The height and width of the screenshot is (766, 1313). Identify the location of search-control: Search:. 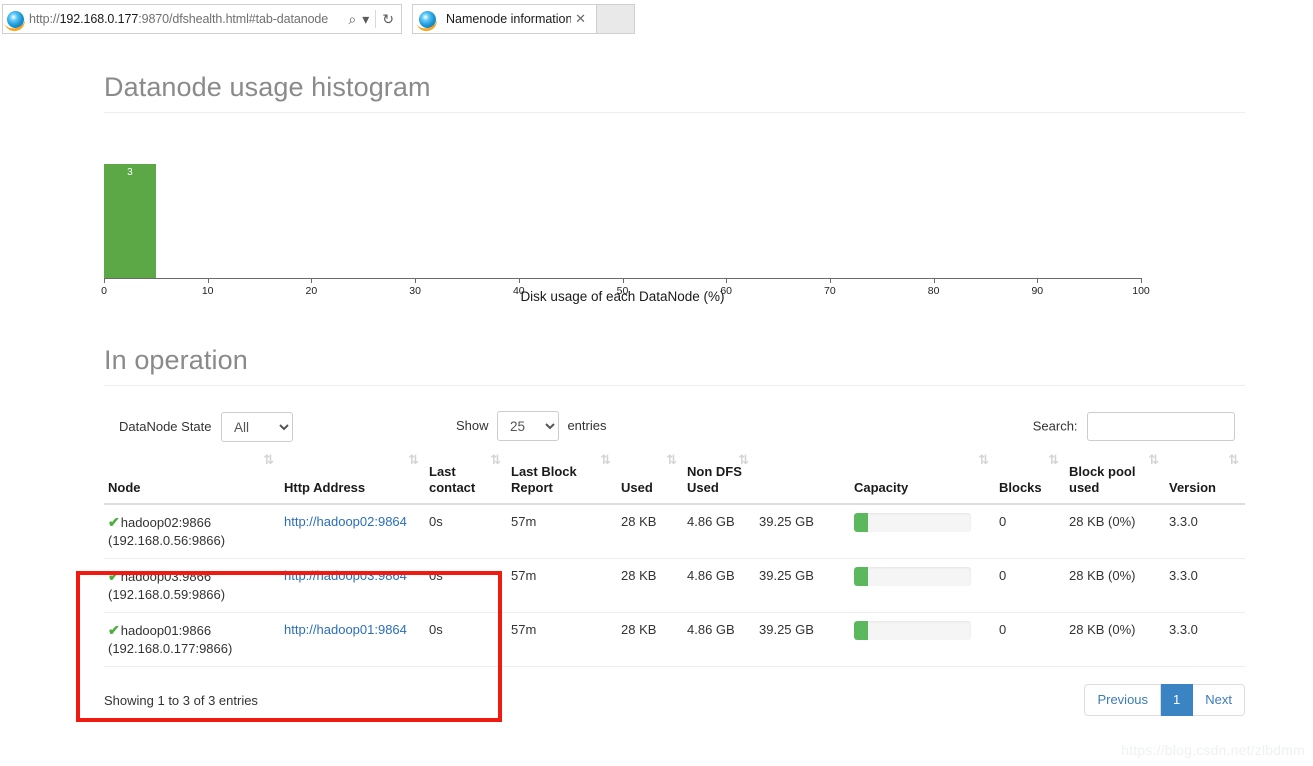
(1134, 426).